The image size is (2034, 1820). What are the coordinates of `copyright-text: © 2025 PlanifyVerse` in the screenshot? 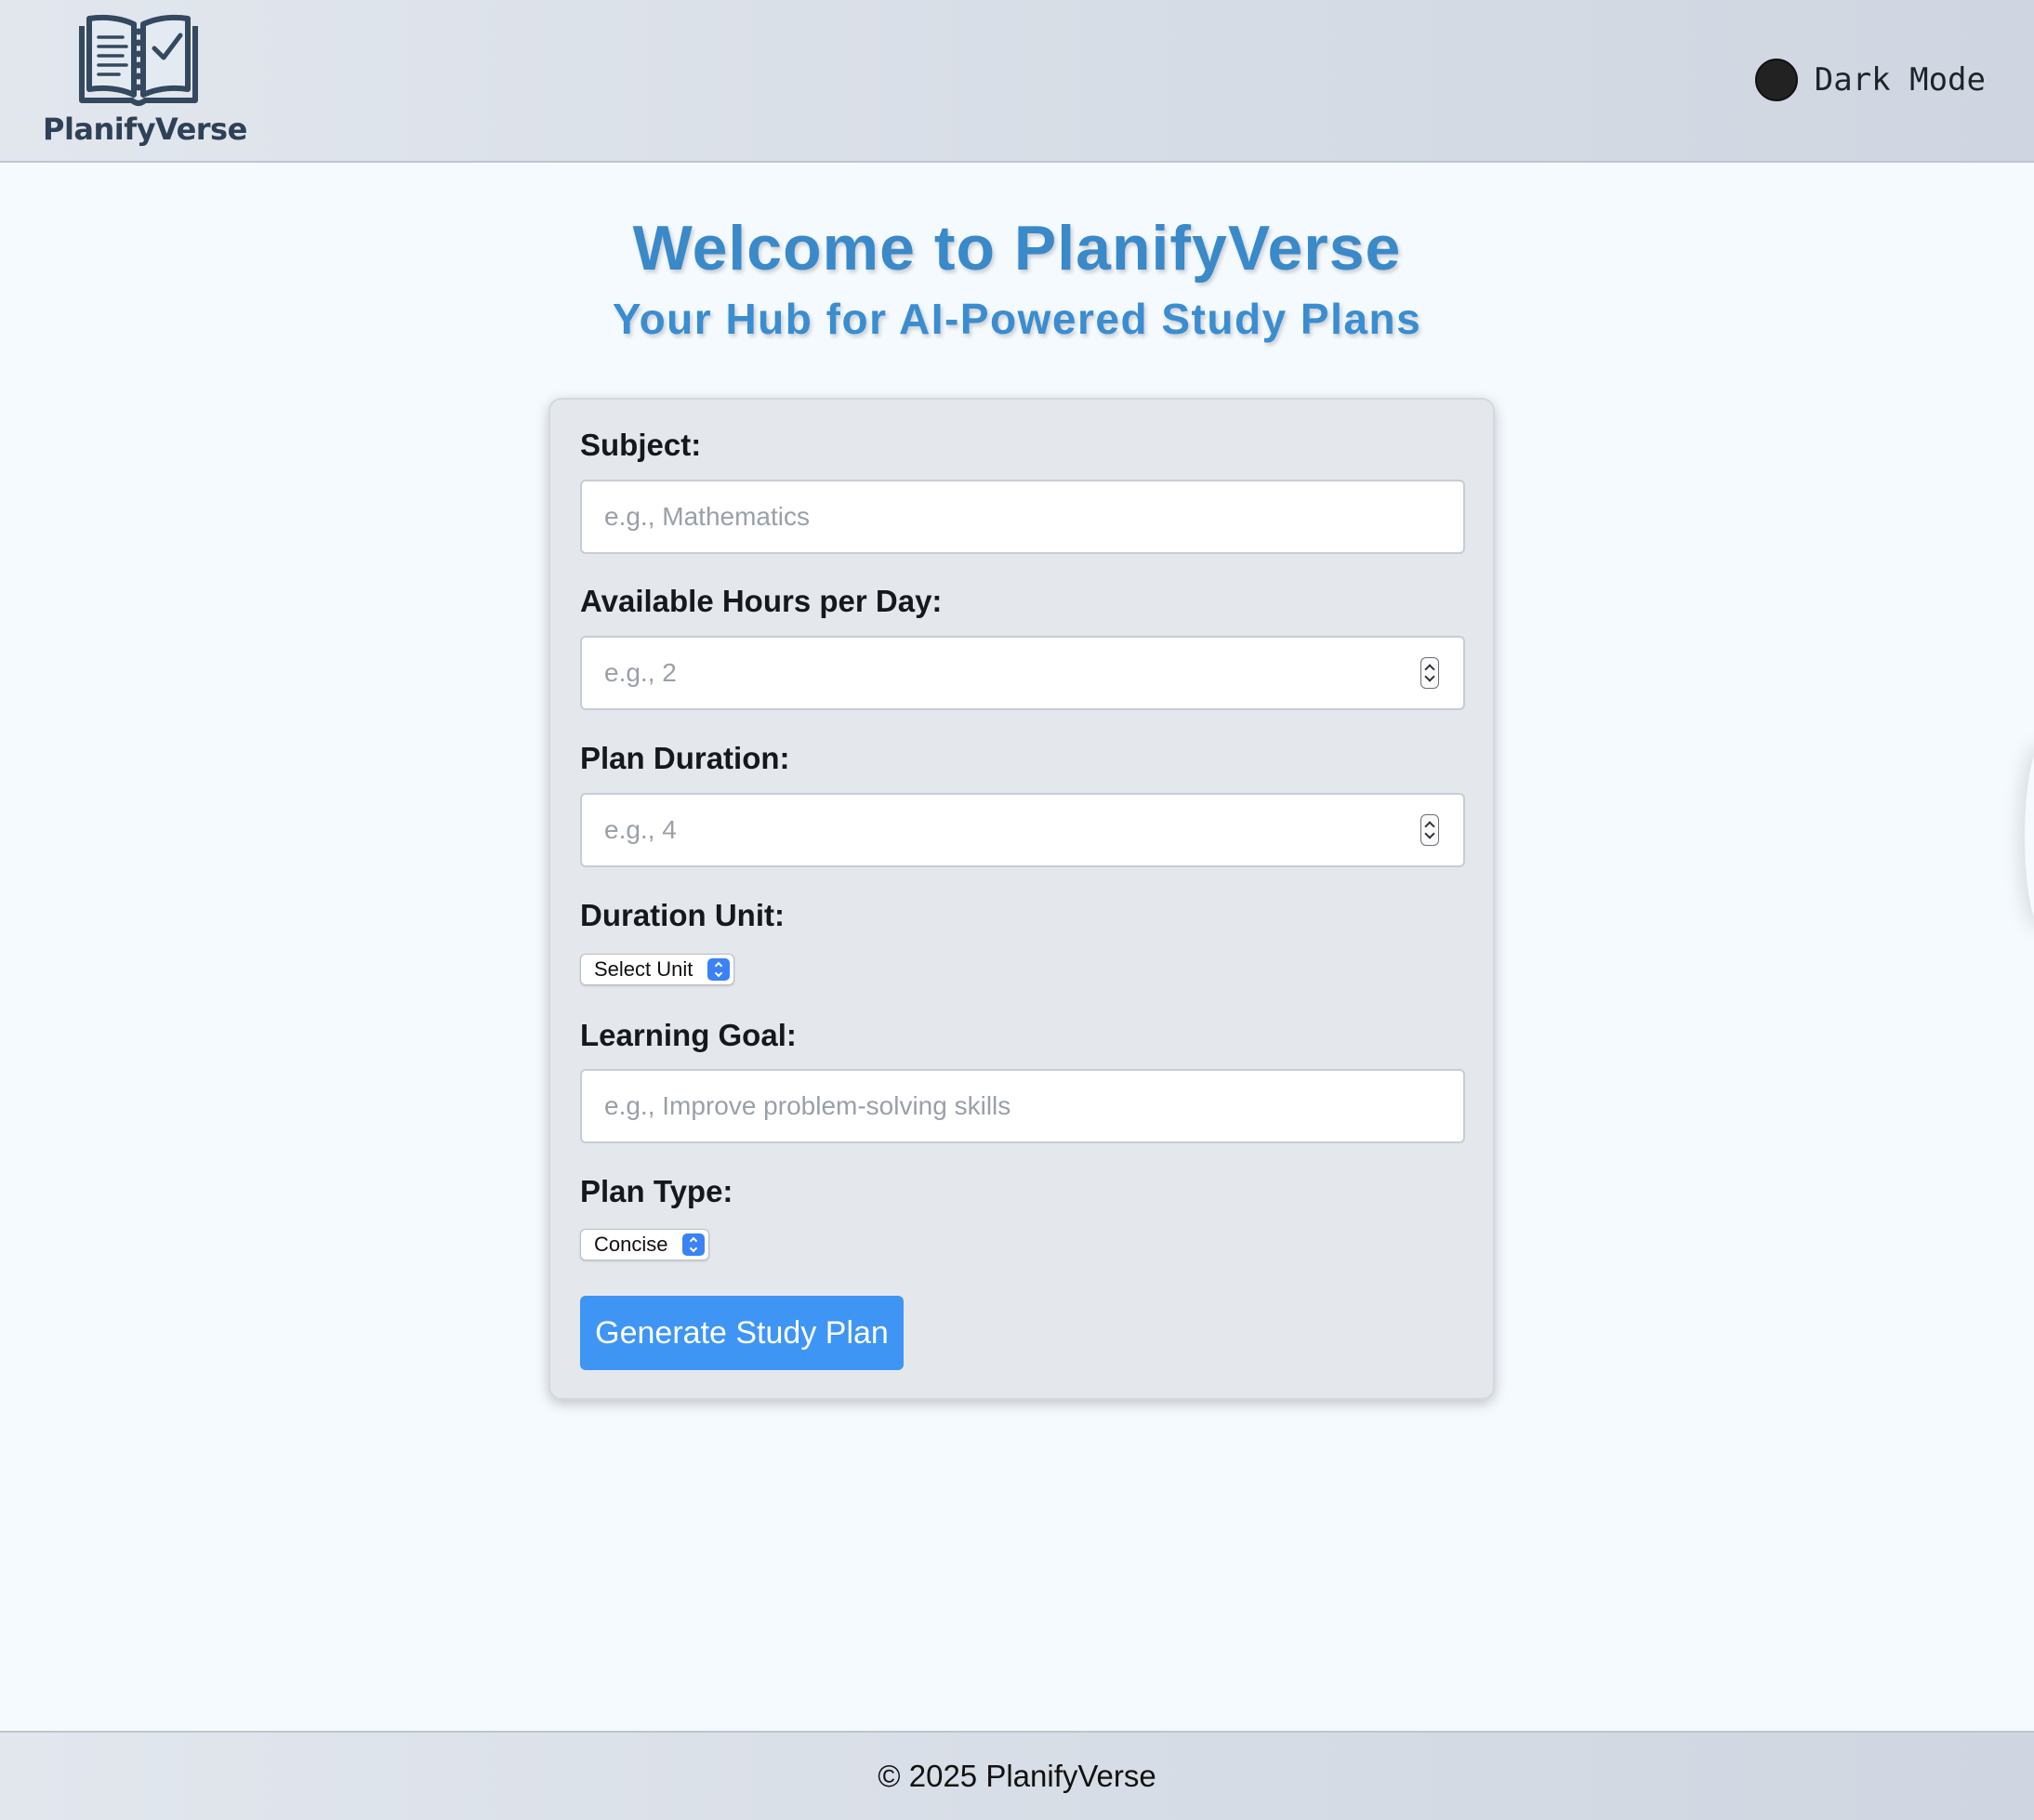 It's located at (1017, 1776).